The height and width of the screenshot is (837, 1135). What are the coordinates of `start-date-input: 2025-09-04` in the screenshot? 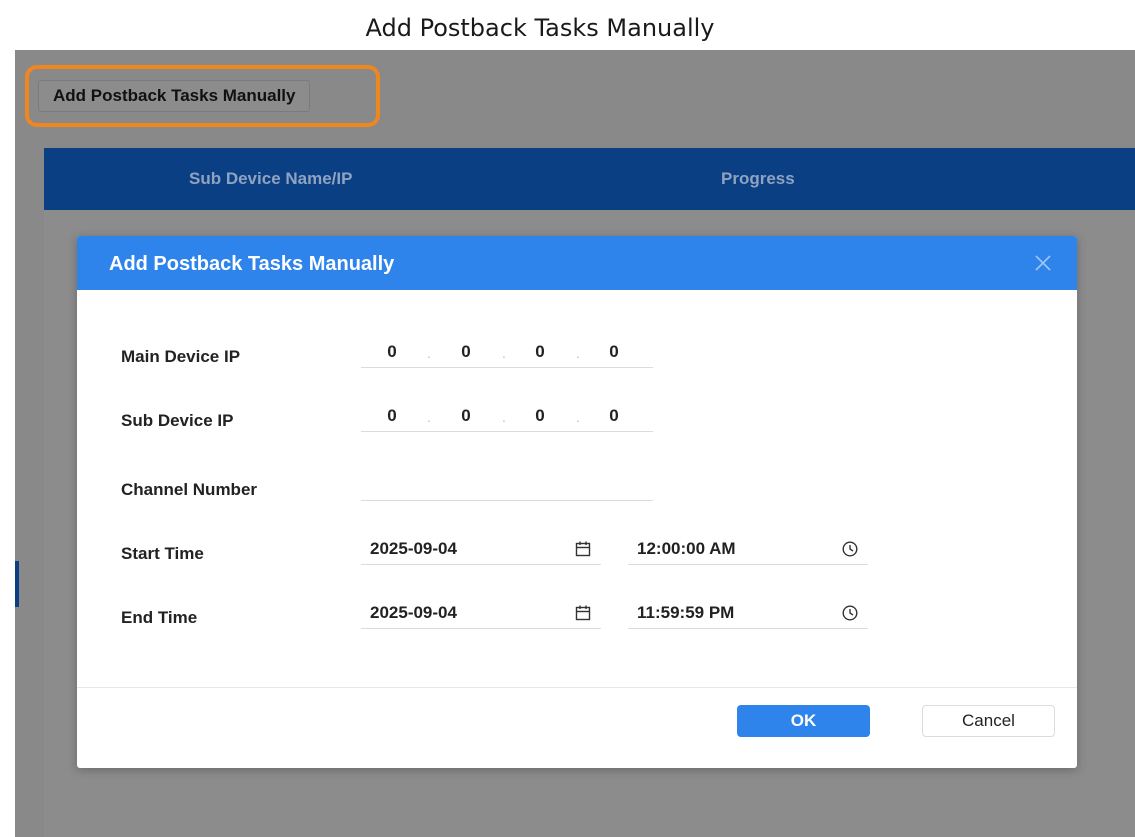 It's located at (481, 549).